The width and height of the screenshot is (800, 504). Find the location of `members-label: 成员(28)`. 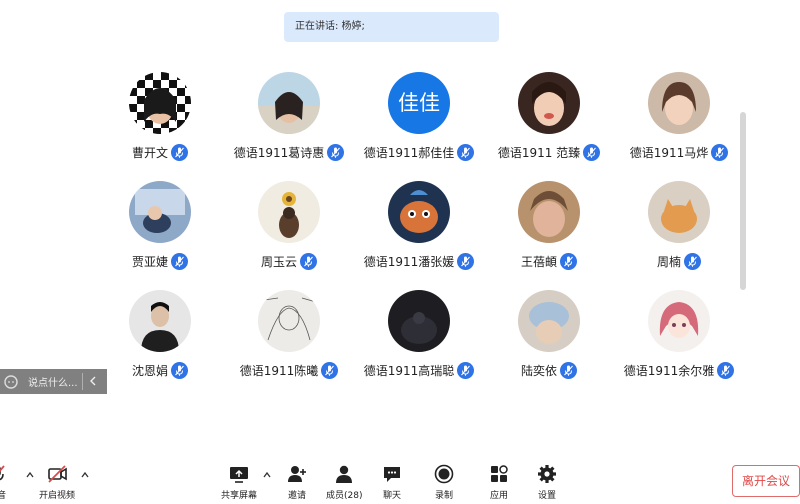

members-label: 成员(28) is located at coordinates (344, 496).